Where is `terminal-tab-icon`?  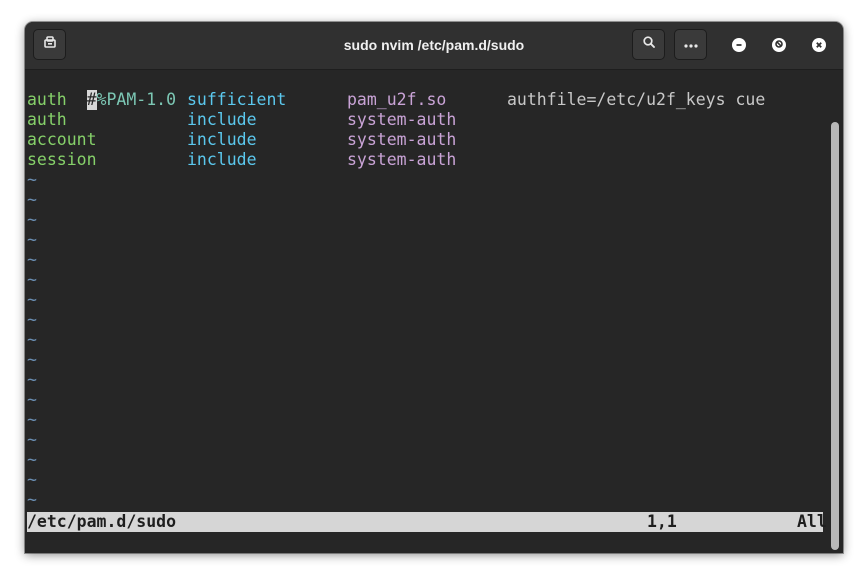 terminal-tab-icon is located at coordinates (50, 44).